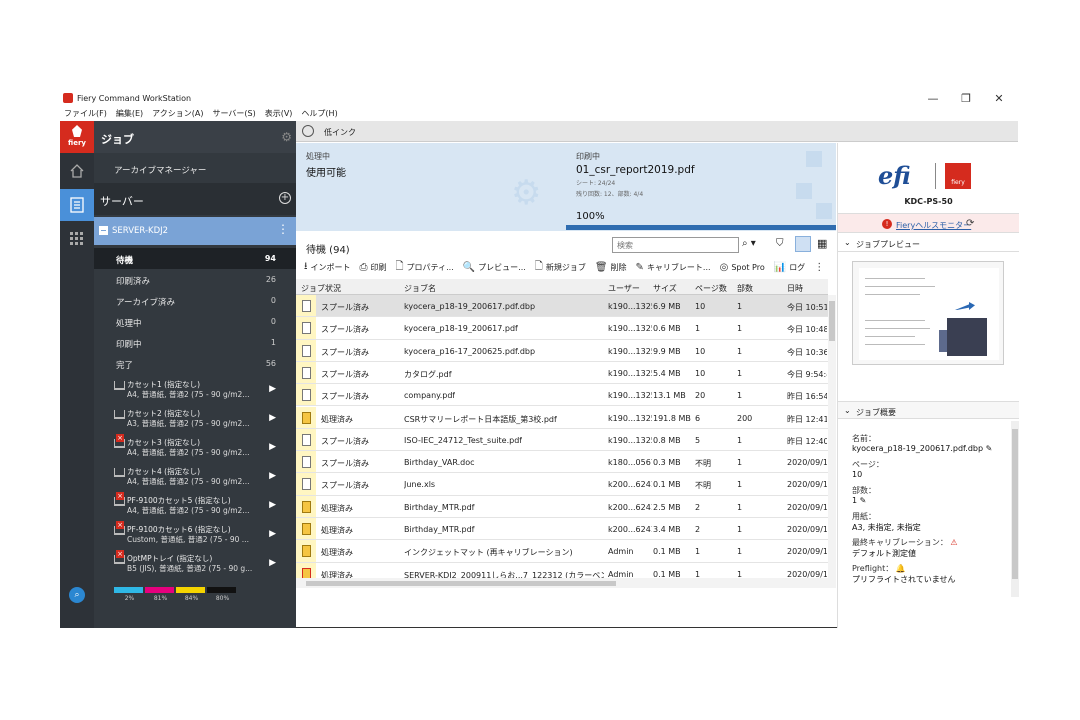 The image size is (1080, 720). What do you see at coordinates (630, 373) in the screenshot?
I see `cell-user: k190...1325` at bounding box center [630, 373].